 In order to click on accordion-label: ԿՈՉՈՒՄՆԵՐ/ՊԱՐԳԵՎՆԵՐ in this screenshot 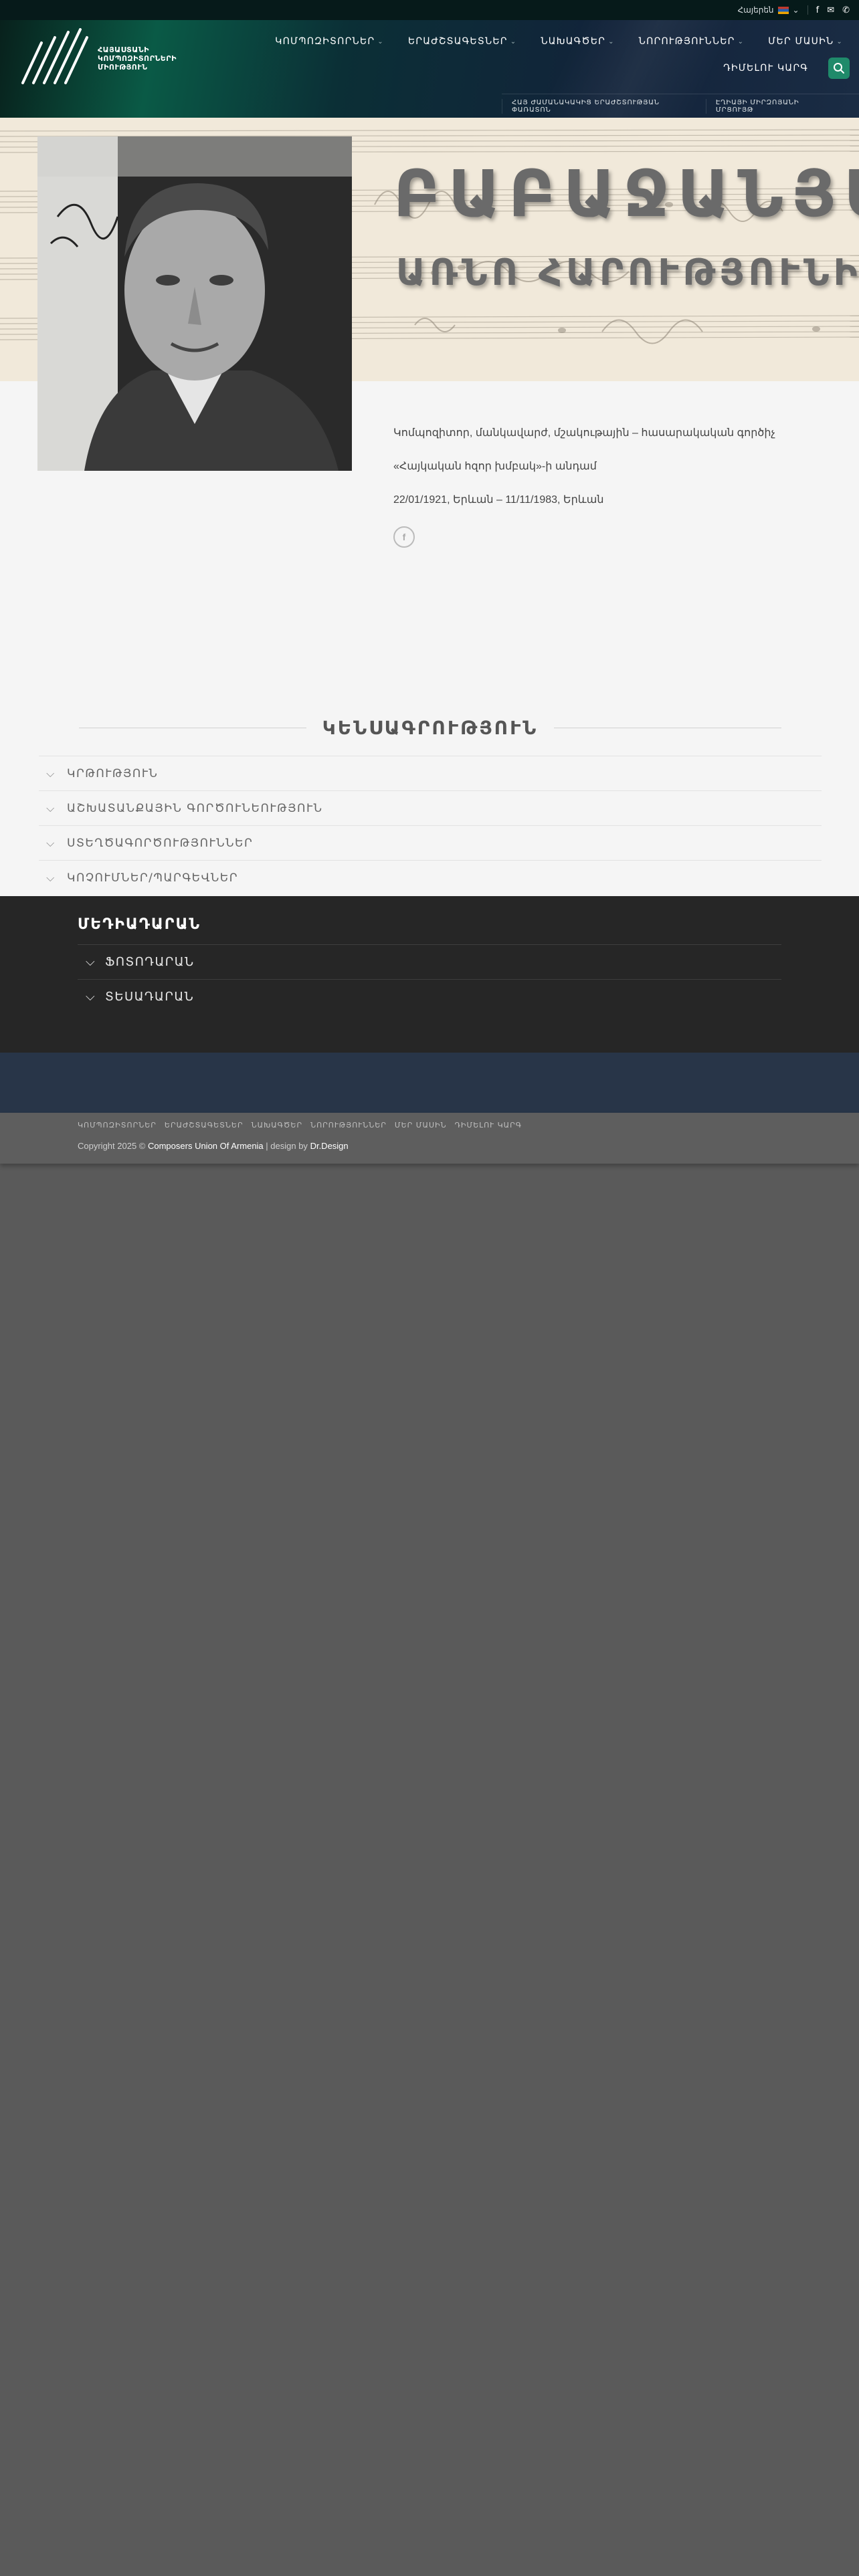, I will do `click(153, 878)`.